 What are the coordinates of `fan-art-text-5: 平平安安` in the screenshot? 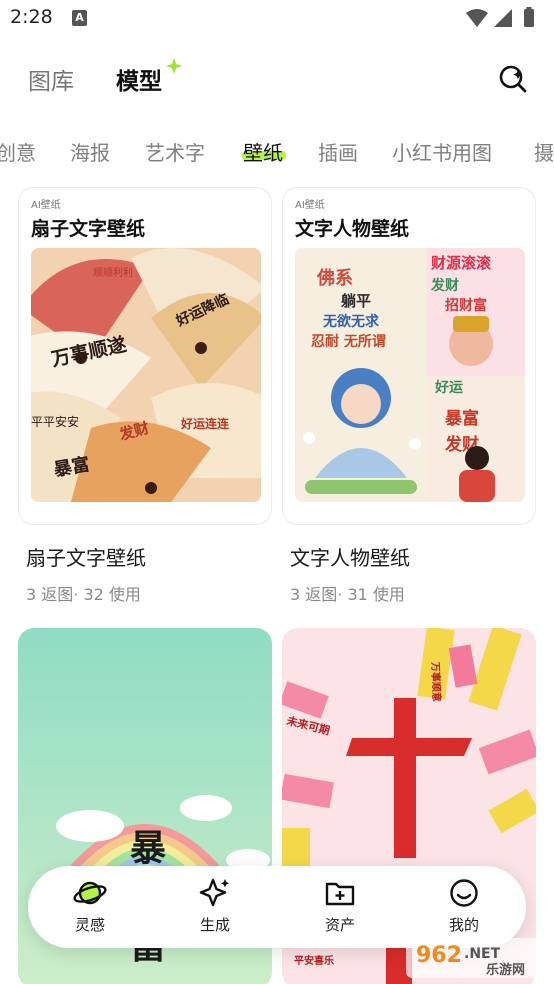 It's located at (55, 421).